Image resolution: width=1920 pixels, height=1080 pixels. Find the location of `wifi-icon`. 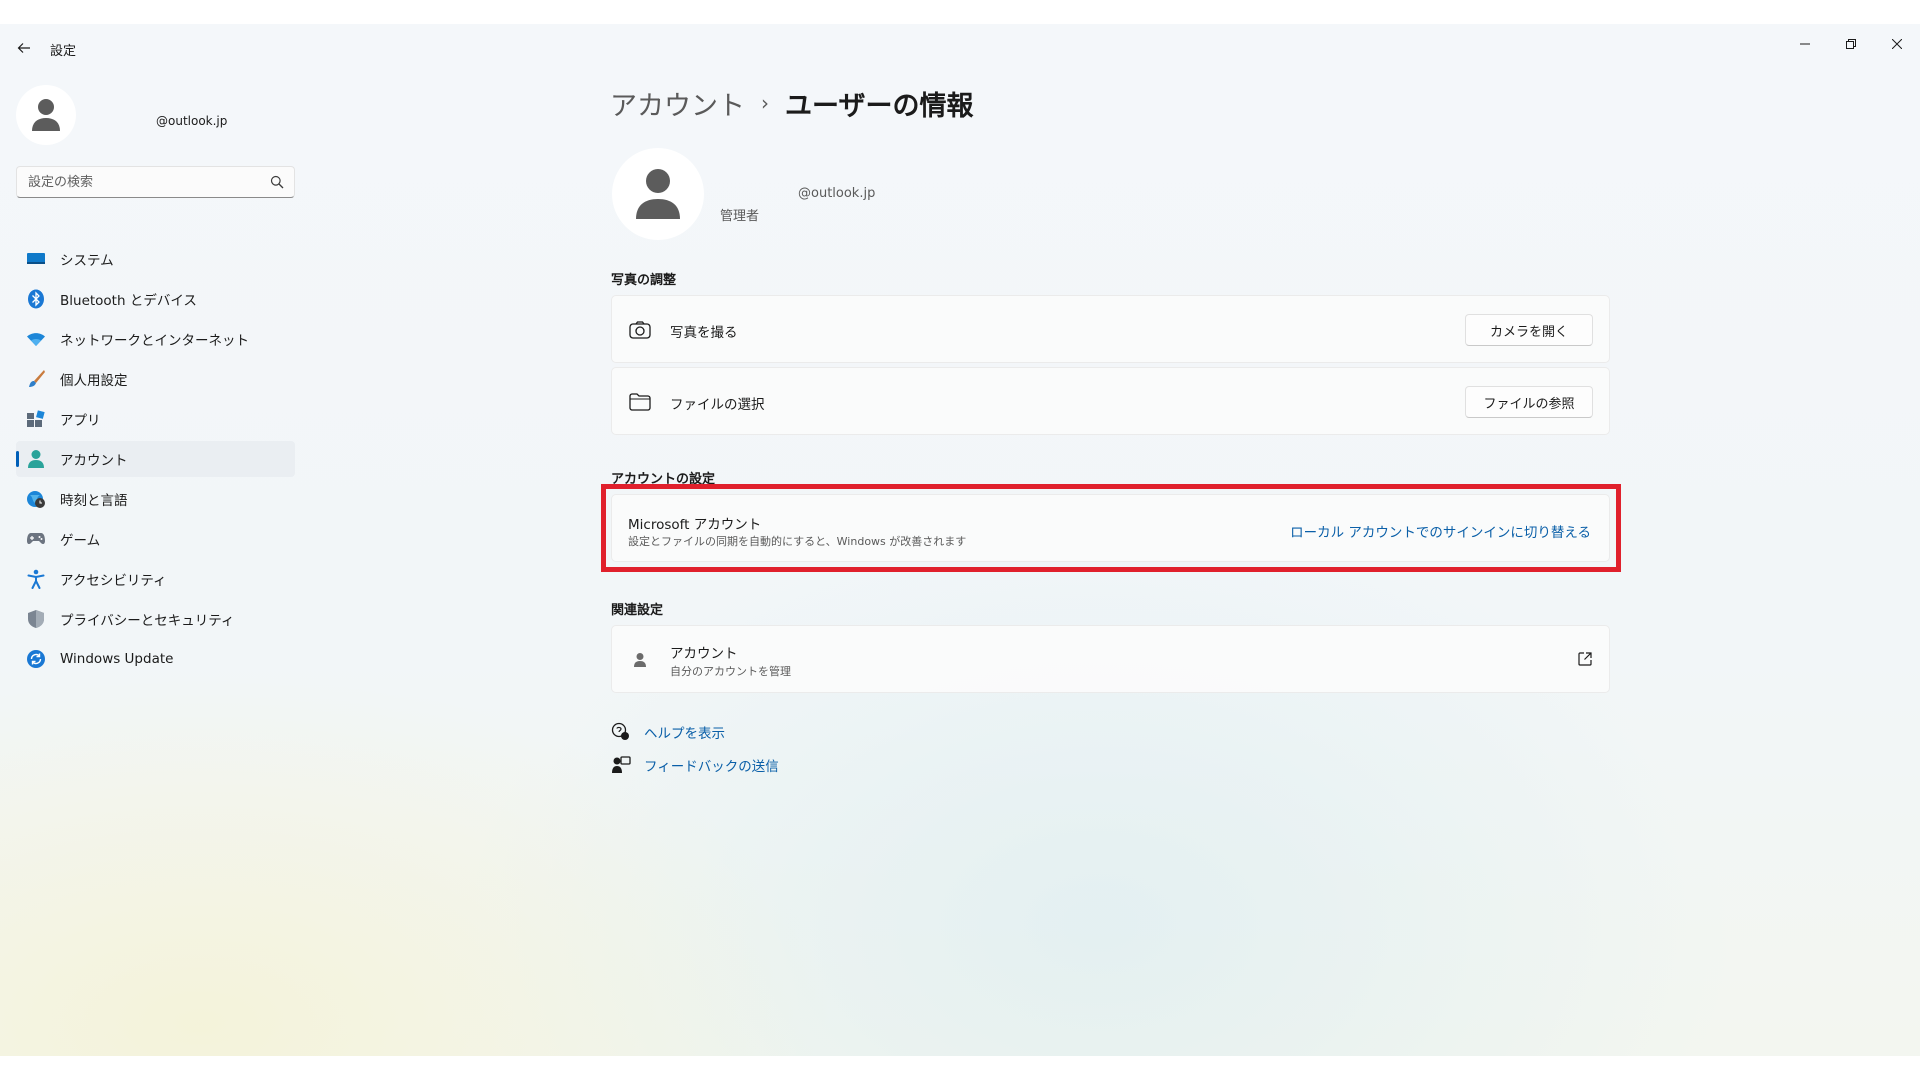

wifi-icon is located at coordinates (36, 339).